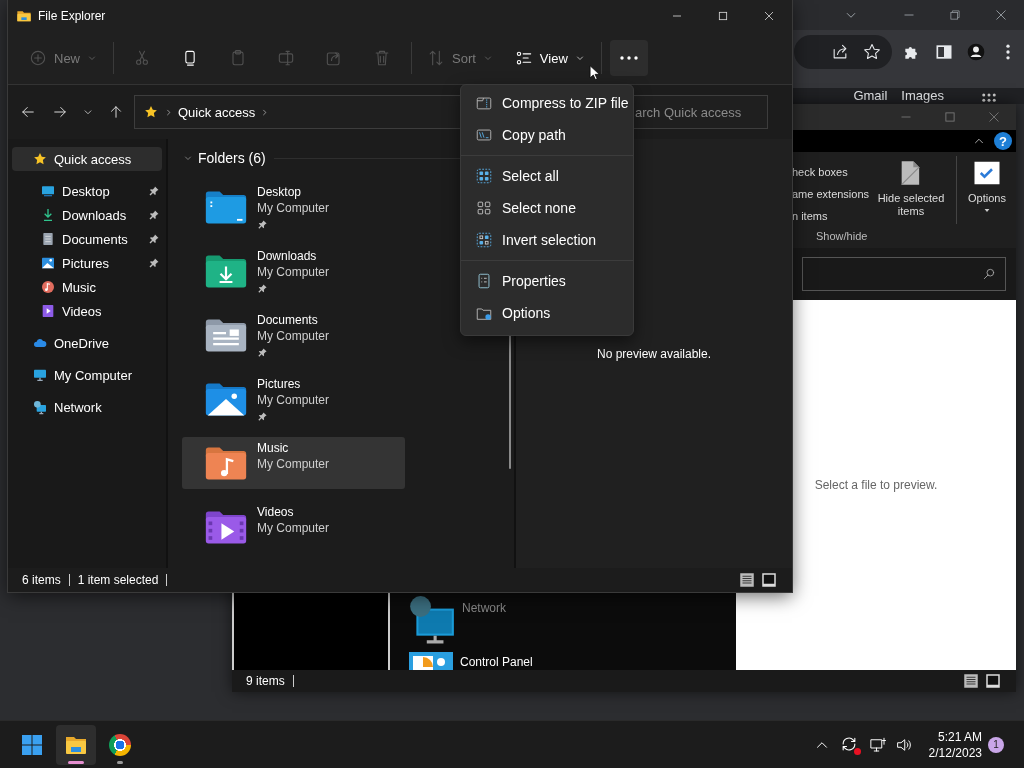  Describe the element at coordinates (46, 580) in the screenshot. I see `item-count: 6 items` at that location.